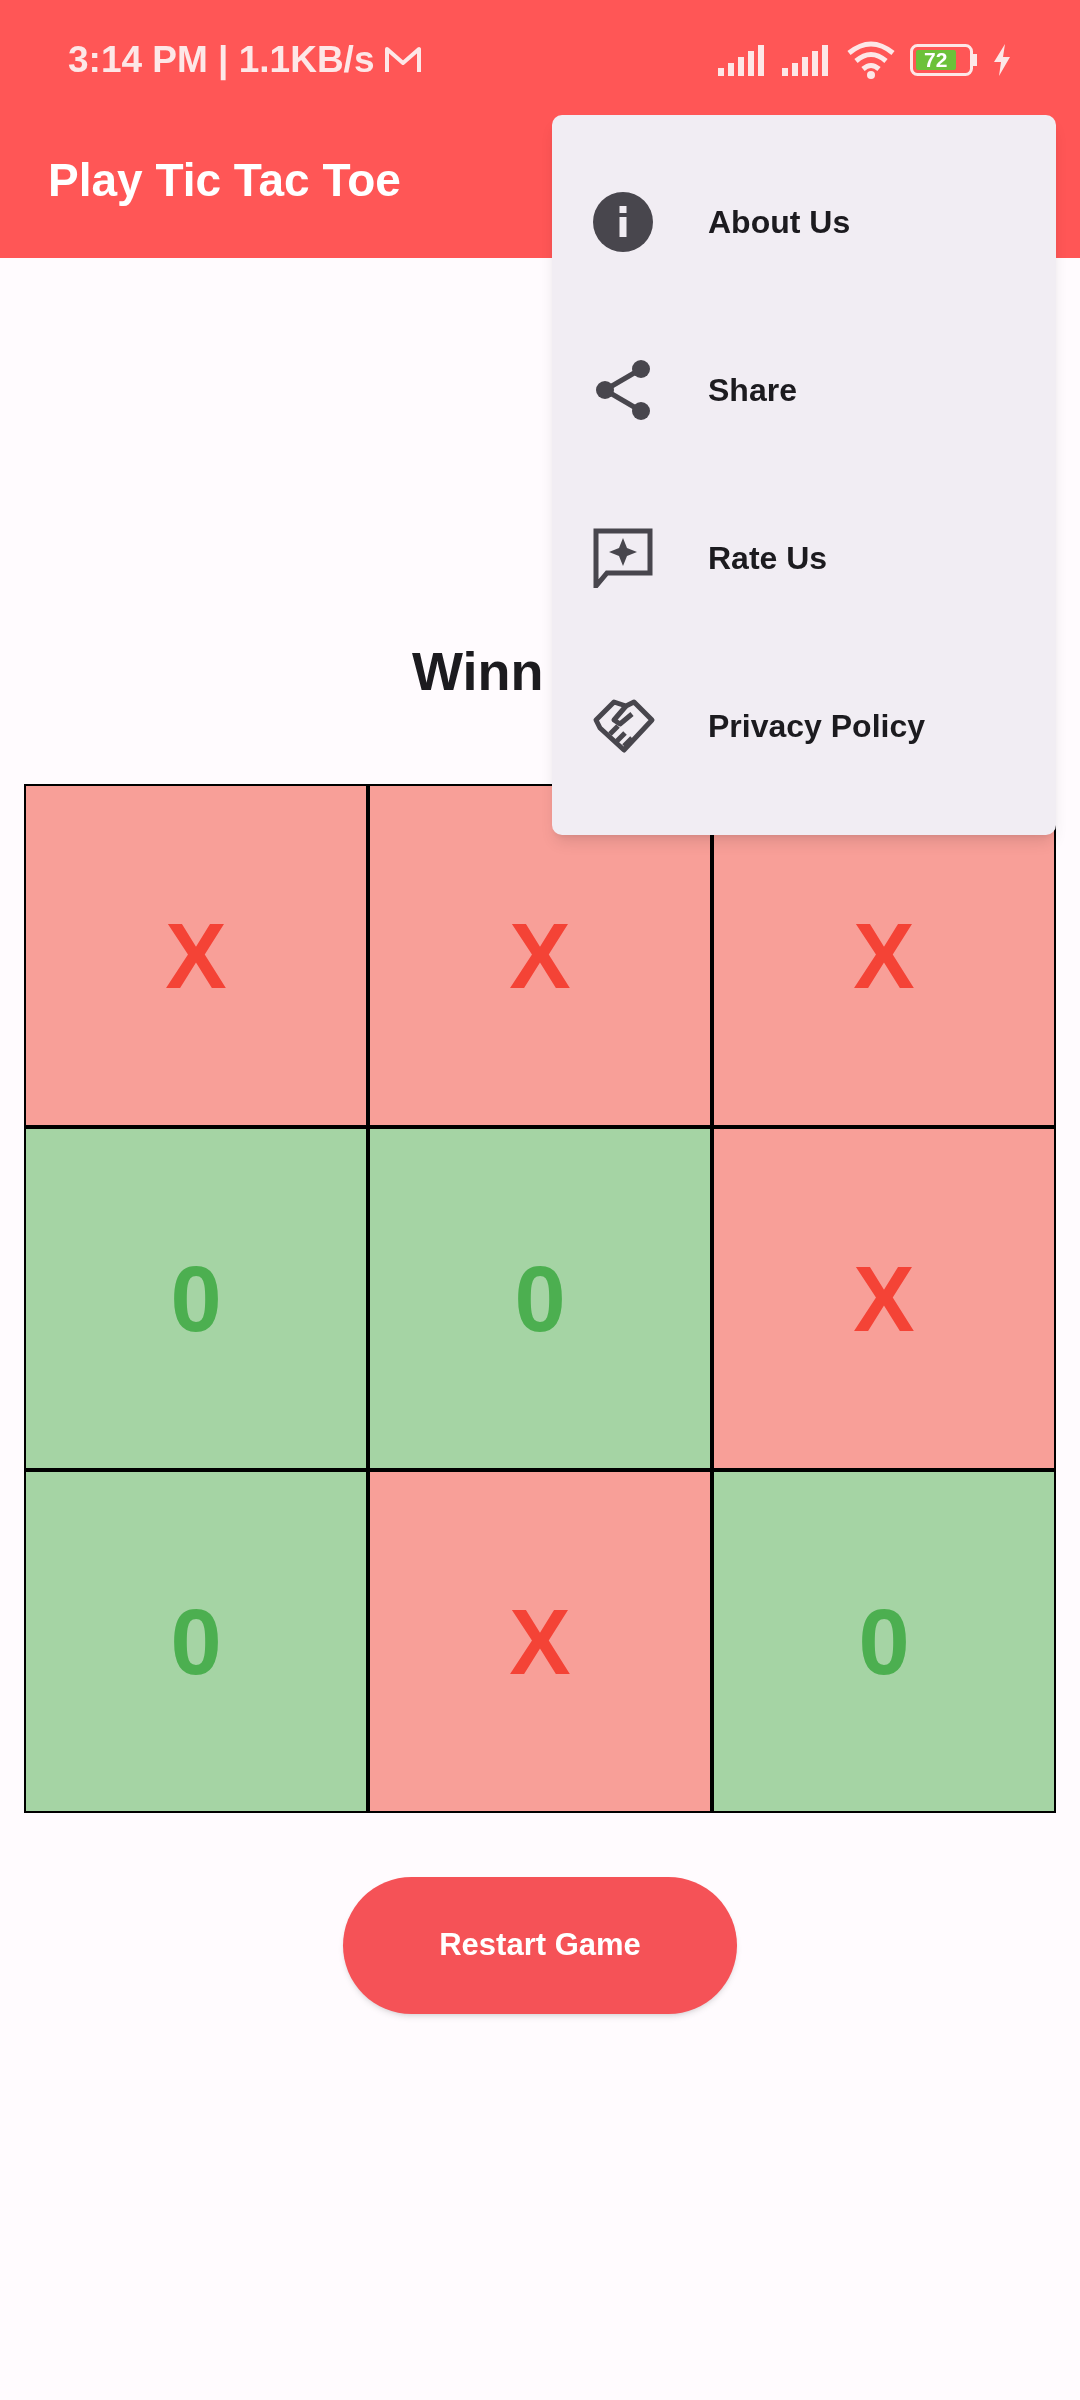 The width and height of the screenshot is (1080, 2400). What do you see at coordinates (804, 558) in the screenshot?
I see `menu-item: Rate Us` at bounding box center [804, 558].